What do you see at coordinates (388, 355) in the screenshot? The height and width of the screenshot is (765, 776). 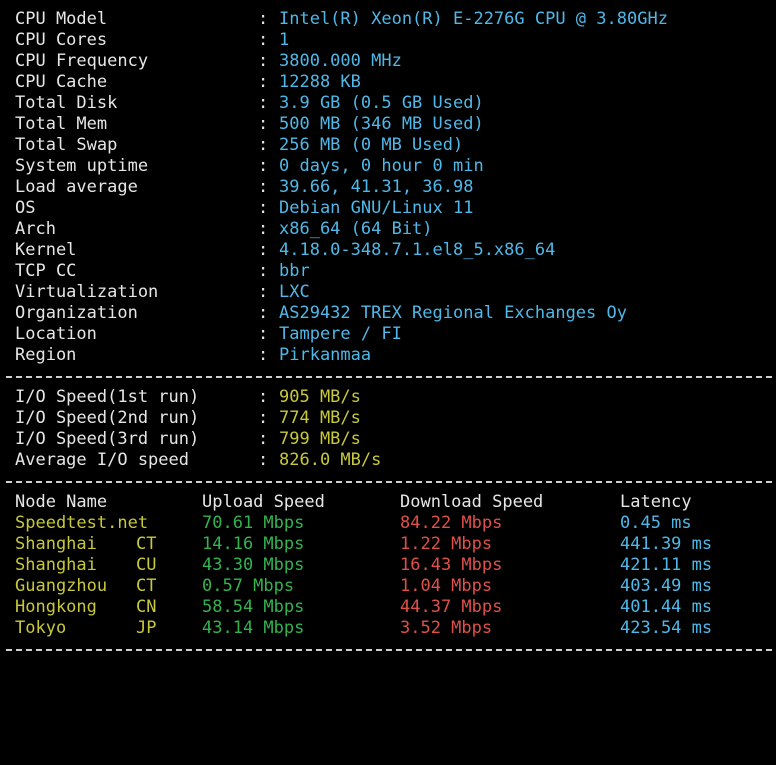 I see `info-row-region: Region: Pirkanmaa` at bounding box center [388, 355].